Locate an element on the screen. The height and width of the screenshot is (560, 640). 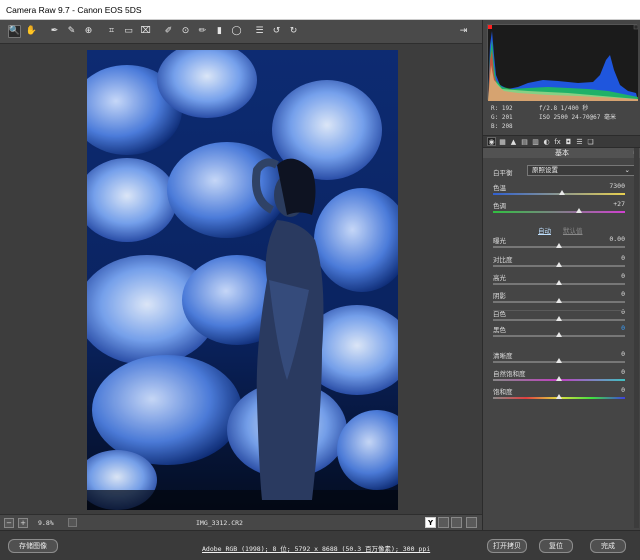
white-balance-select: 原照设置 ⌄ is located at coordinates (581, 170).